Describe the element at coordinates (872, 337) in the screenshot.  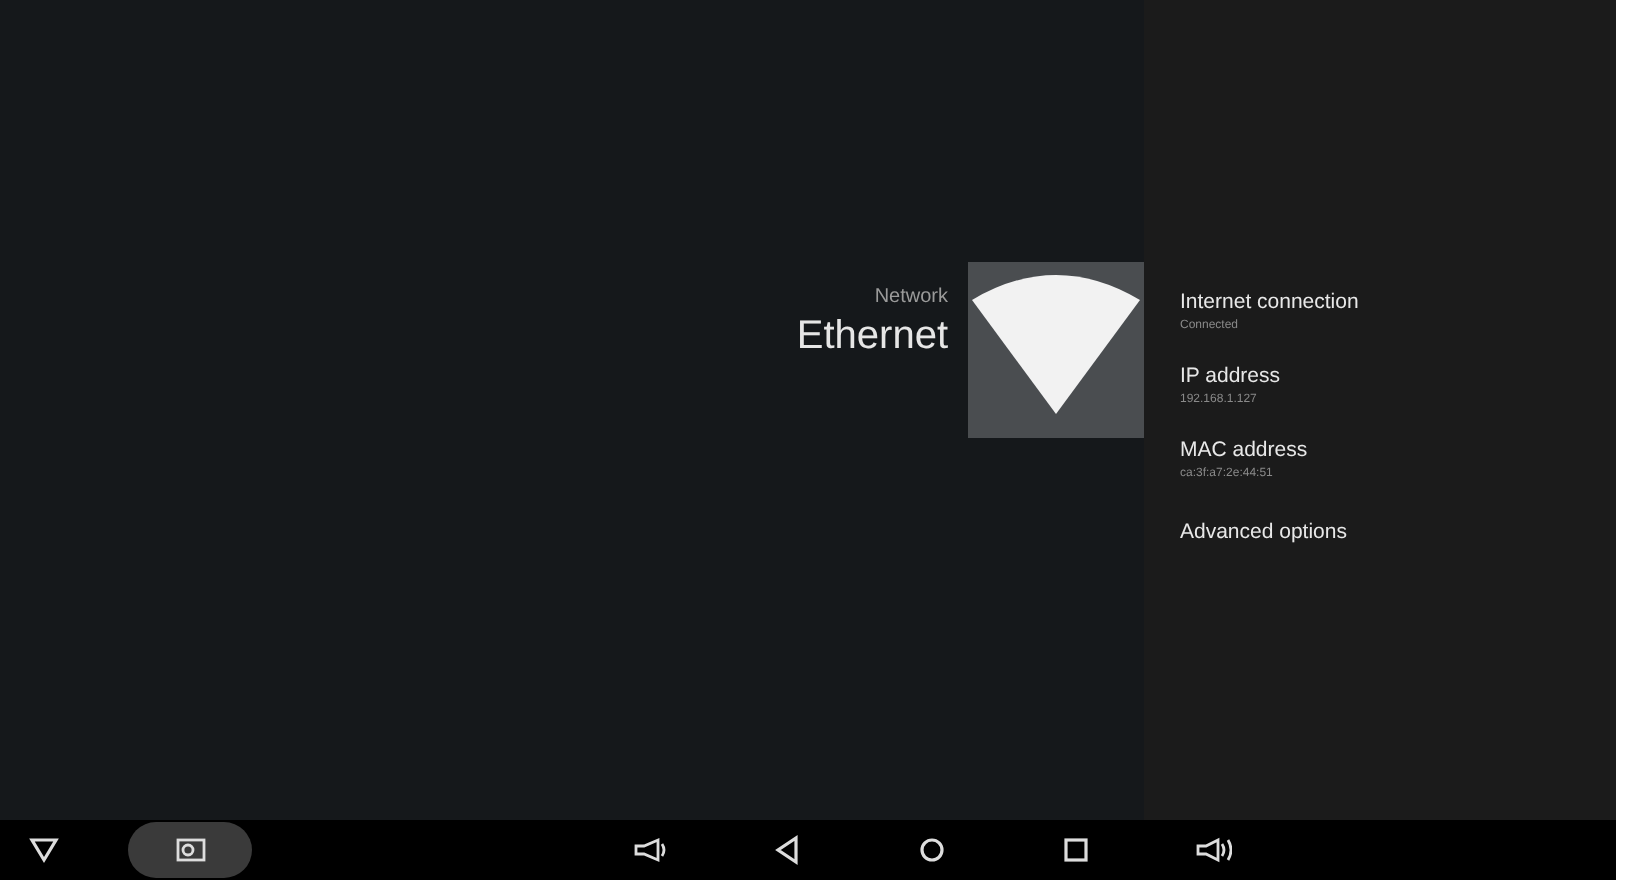
I see `page-title: Ethernet` at that location.